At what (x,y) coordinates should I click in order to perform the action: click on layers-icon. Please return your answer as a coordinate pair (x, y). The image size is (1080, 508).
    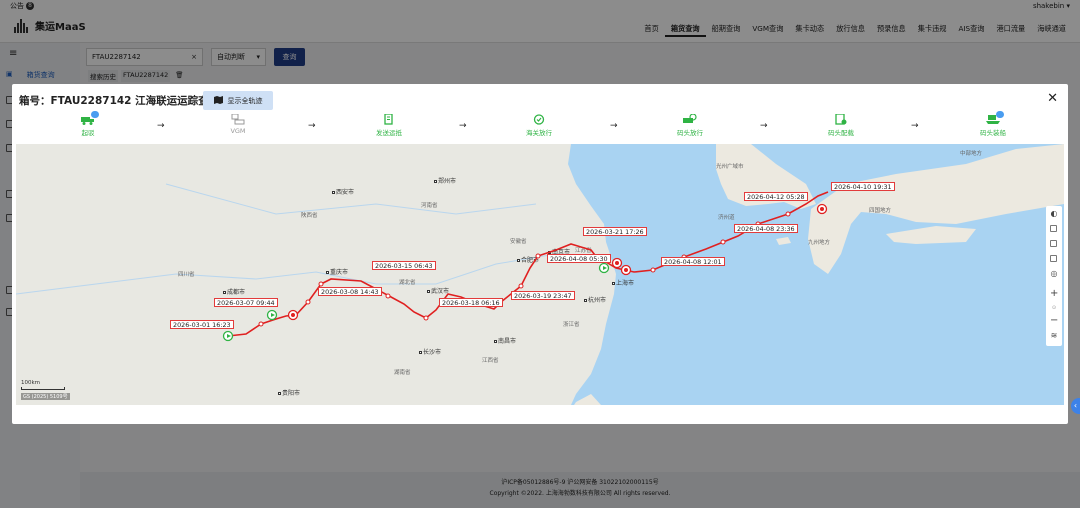
    Looking at the image, I should click on (1053, 258).